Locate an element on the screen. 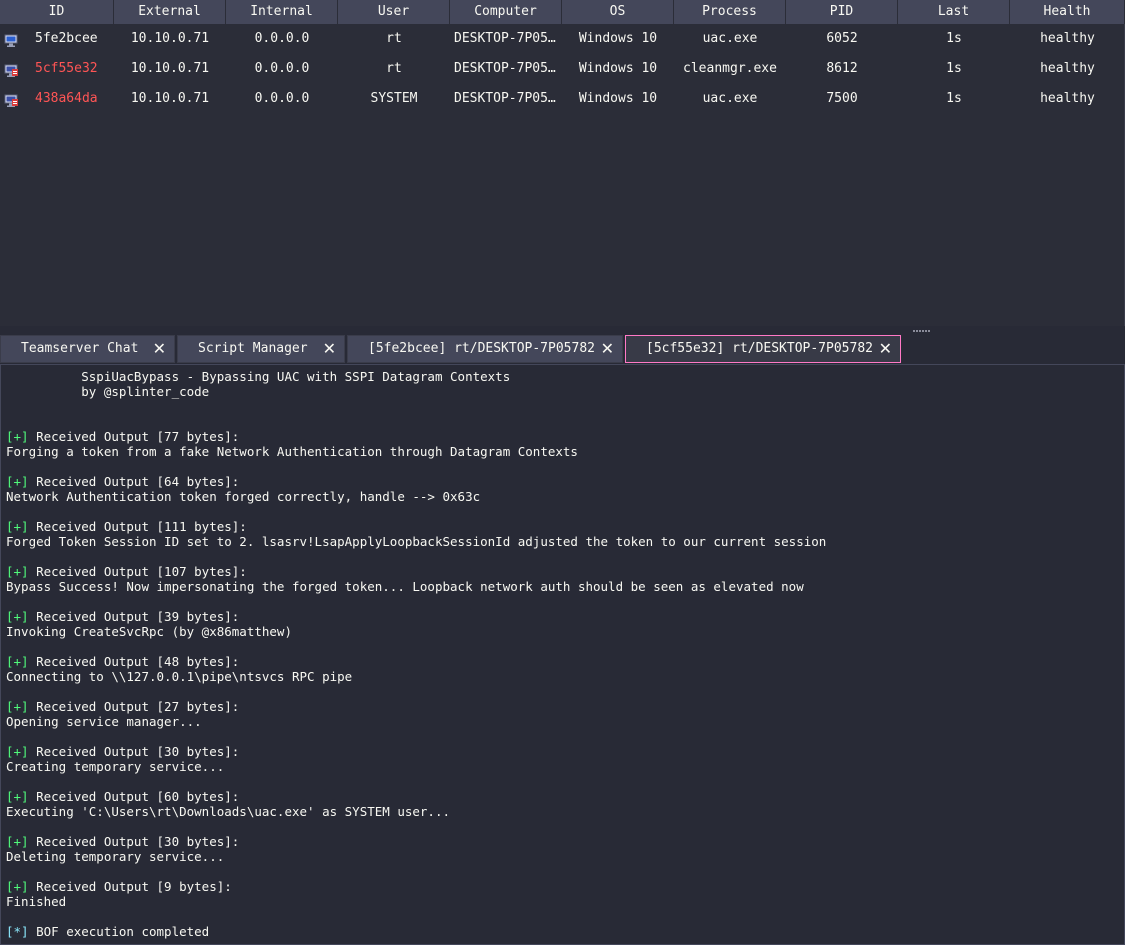 This screenshot has height=945, width=1125. cell-id: 5cf55e32 is located at coordinates (57, 69).